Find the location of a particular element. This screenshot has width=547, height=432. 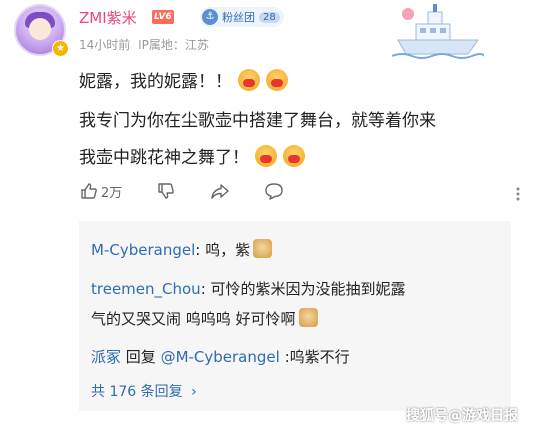

fan-group-label: 粉丝团 is located at coordinates (238, 17).